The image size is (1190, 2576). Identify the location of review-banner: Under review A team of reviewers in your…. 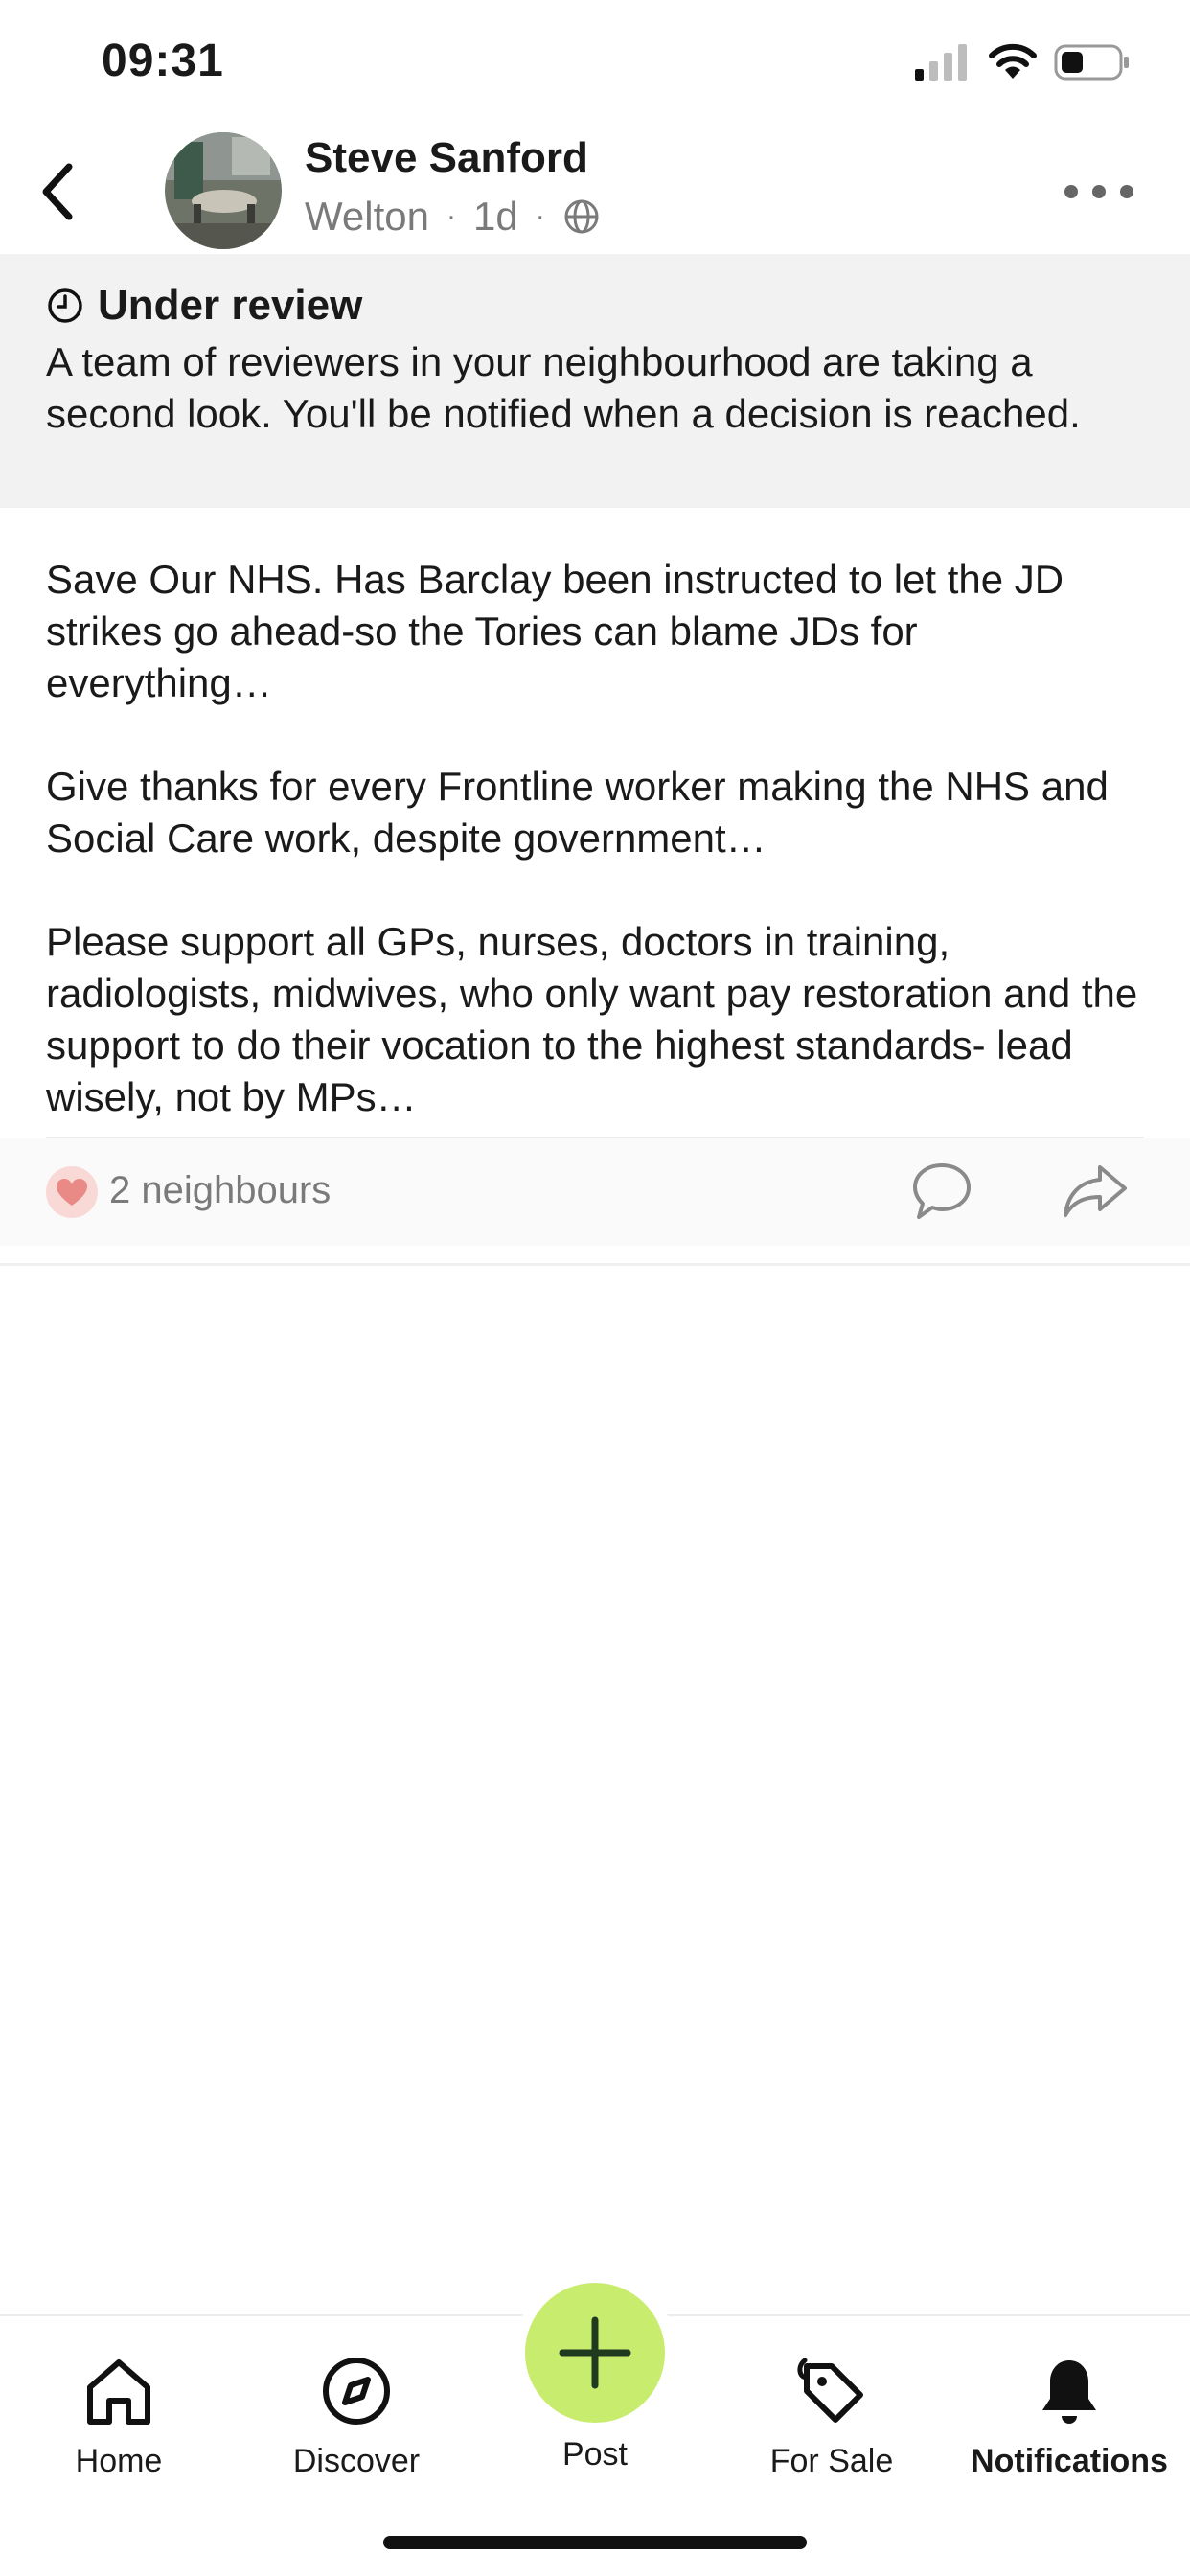
(595, 381).